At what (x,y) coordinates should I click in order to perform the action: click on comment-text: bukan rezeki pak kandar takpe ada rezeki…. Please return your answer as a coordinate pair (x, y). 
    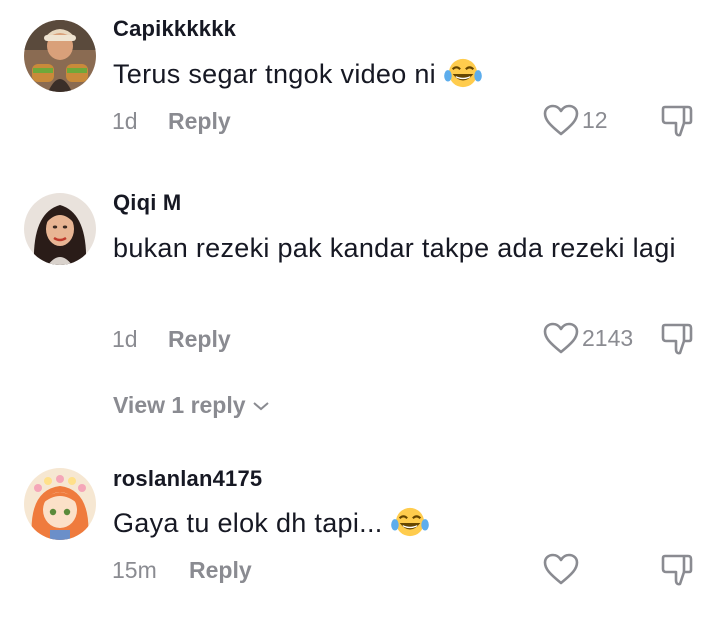
    Looking at the image, I should click on (408, 248).